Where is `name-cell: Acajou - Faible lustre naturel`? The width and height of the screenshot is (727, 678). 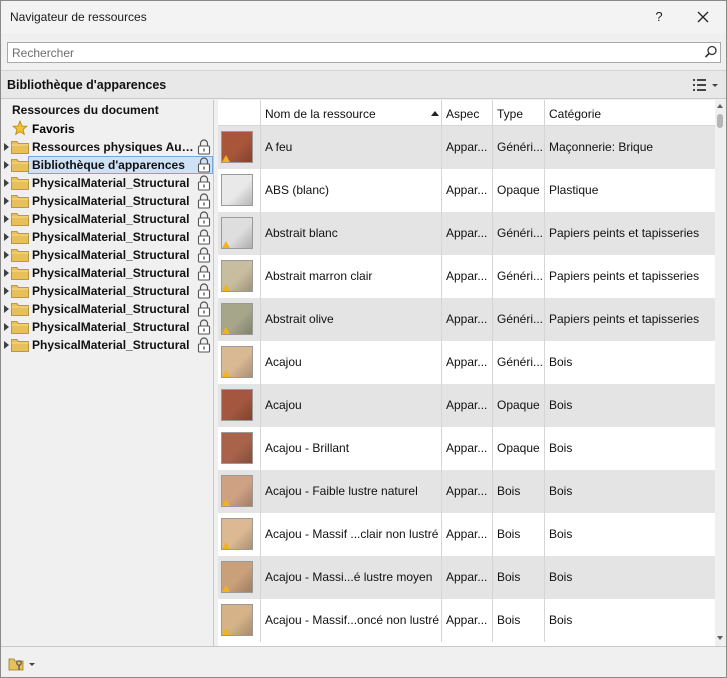
name-cell: Acajou - Faible lustre naturel is located at coordinates (351, 491).